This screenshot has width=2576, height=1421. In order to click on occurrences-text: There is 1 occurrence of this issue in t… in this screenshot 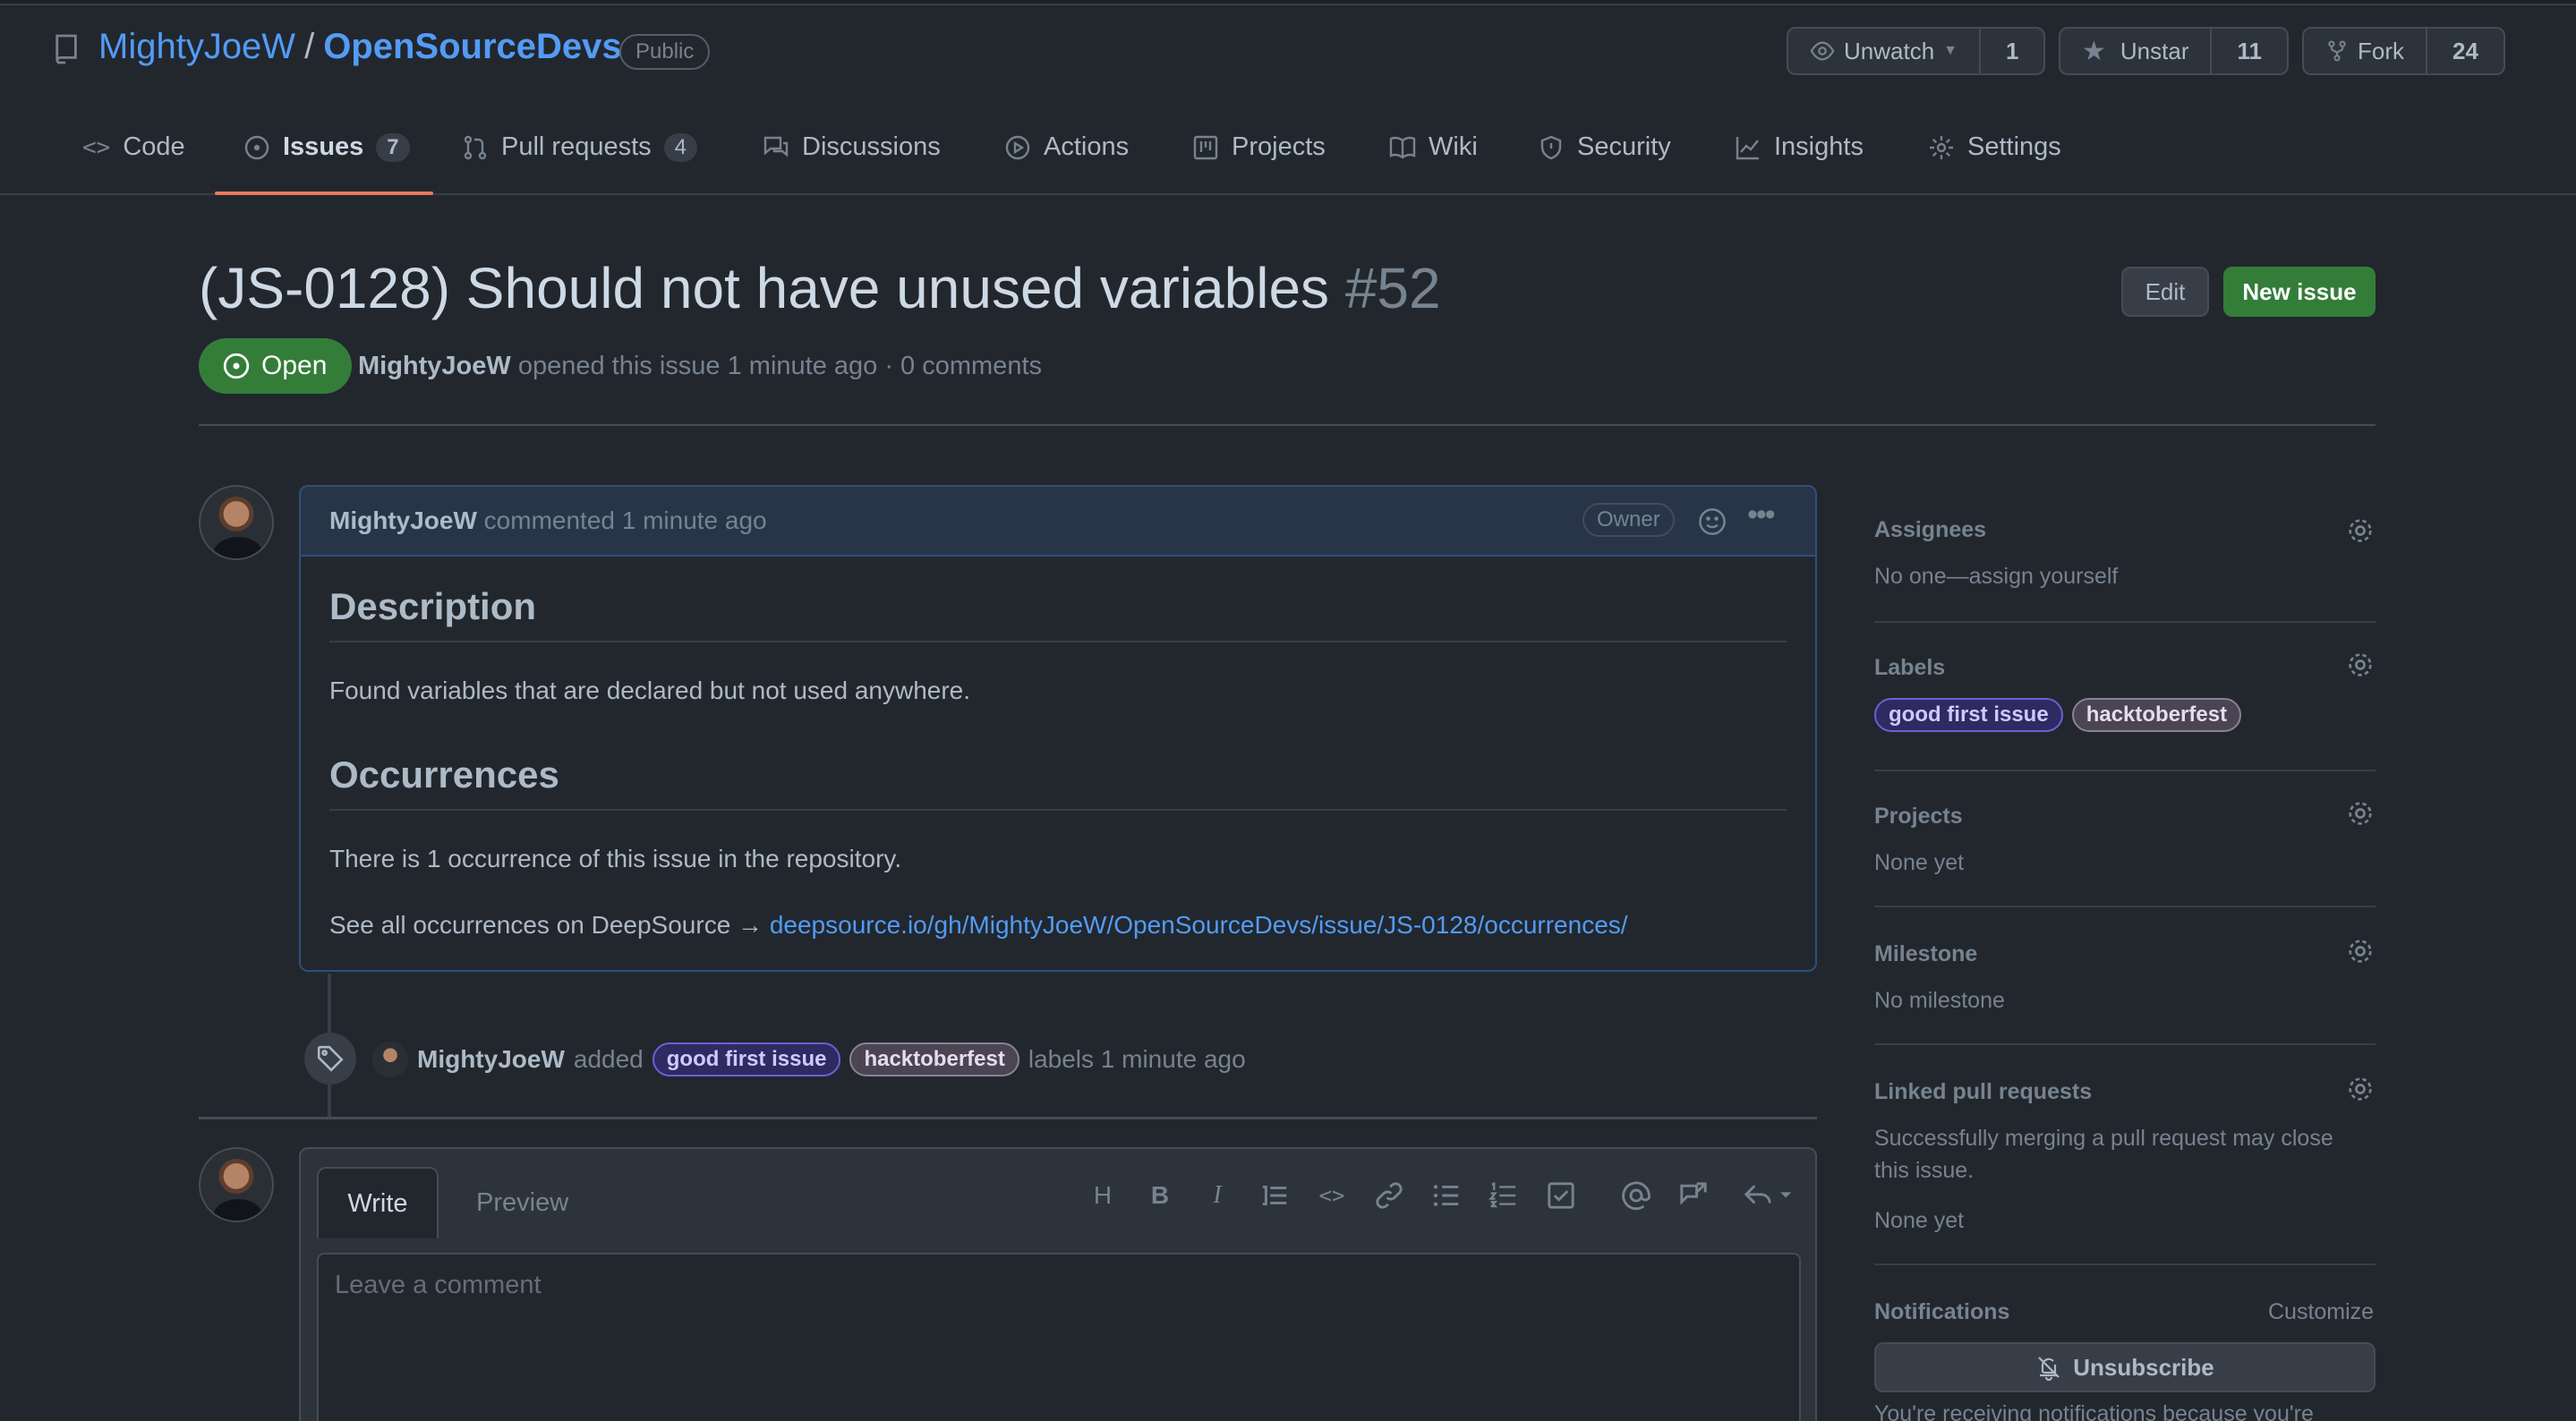, I will do `click(615, 858)`.